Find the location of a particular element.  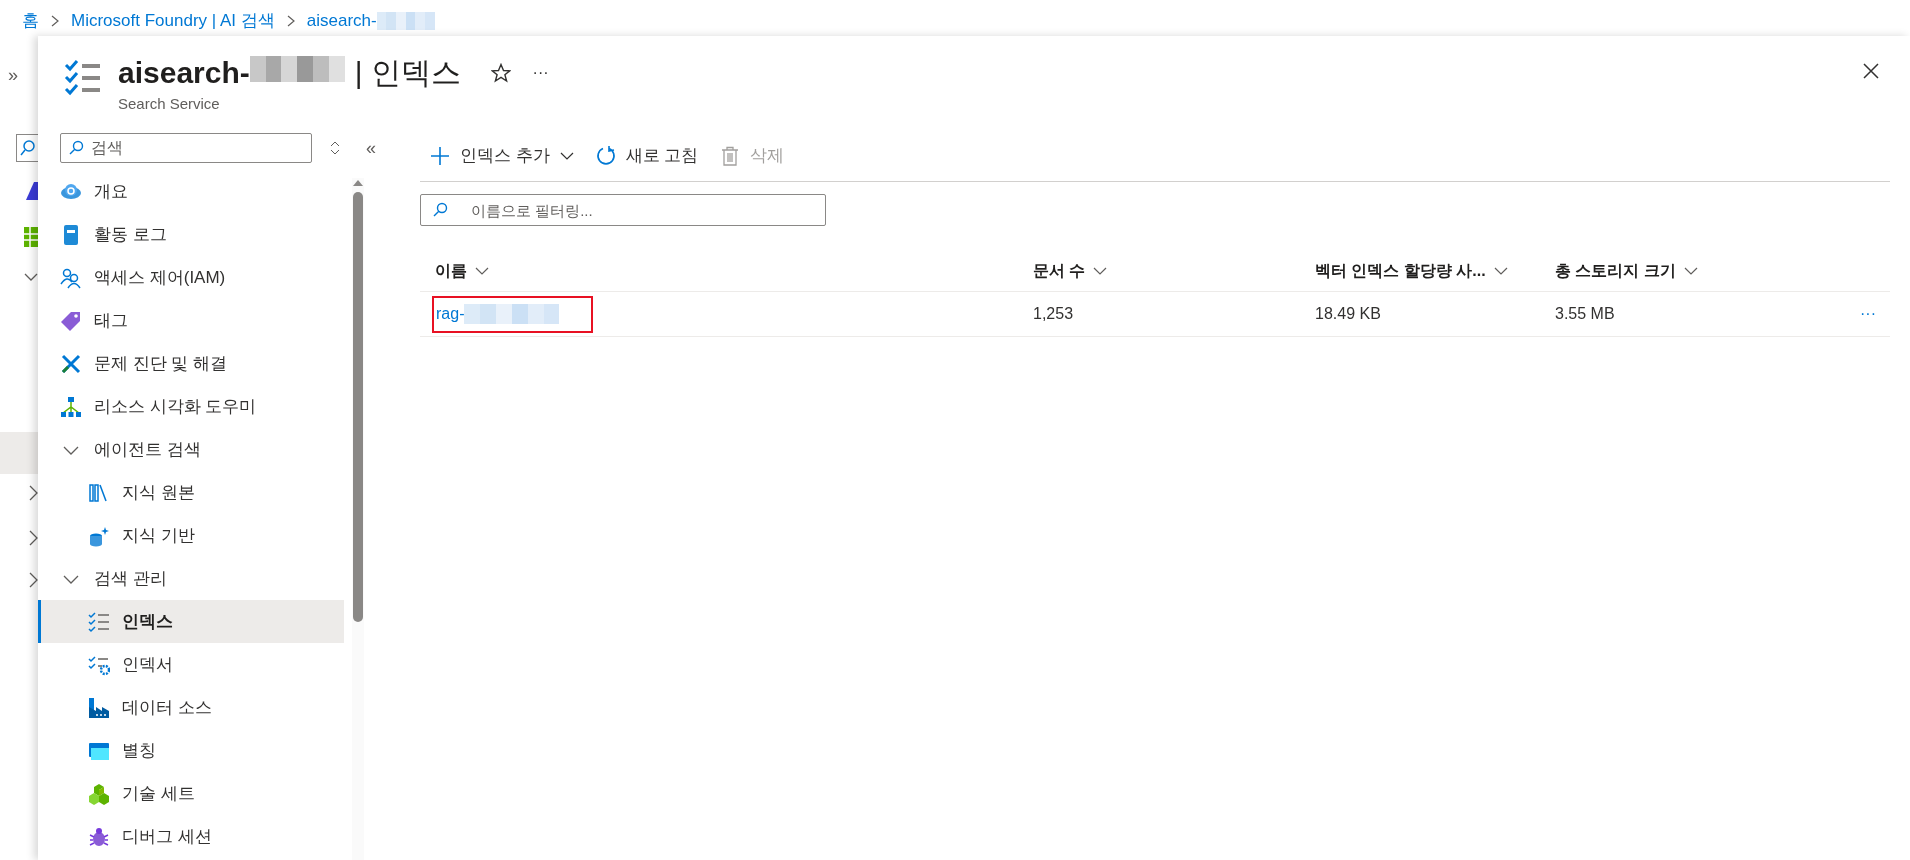

column-header: 총 스토리지 크기 is located at coordinates (1690, 270).